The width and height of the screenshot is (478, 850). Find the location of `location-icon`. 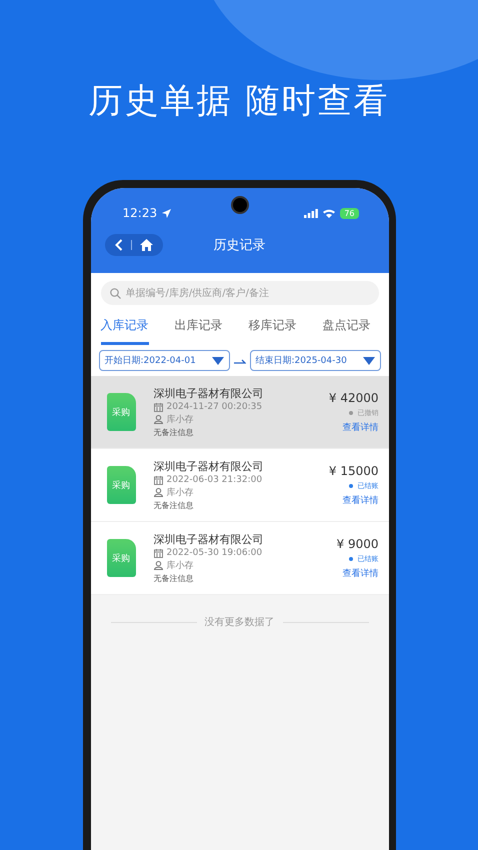

location-icon is located at coordinates (167, 213).